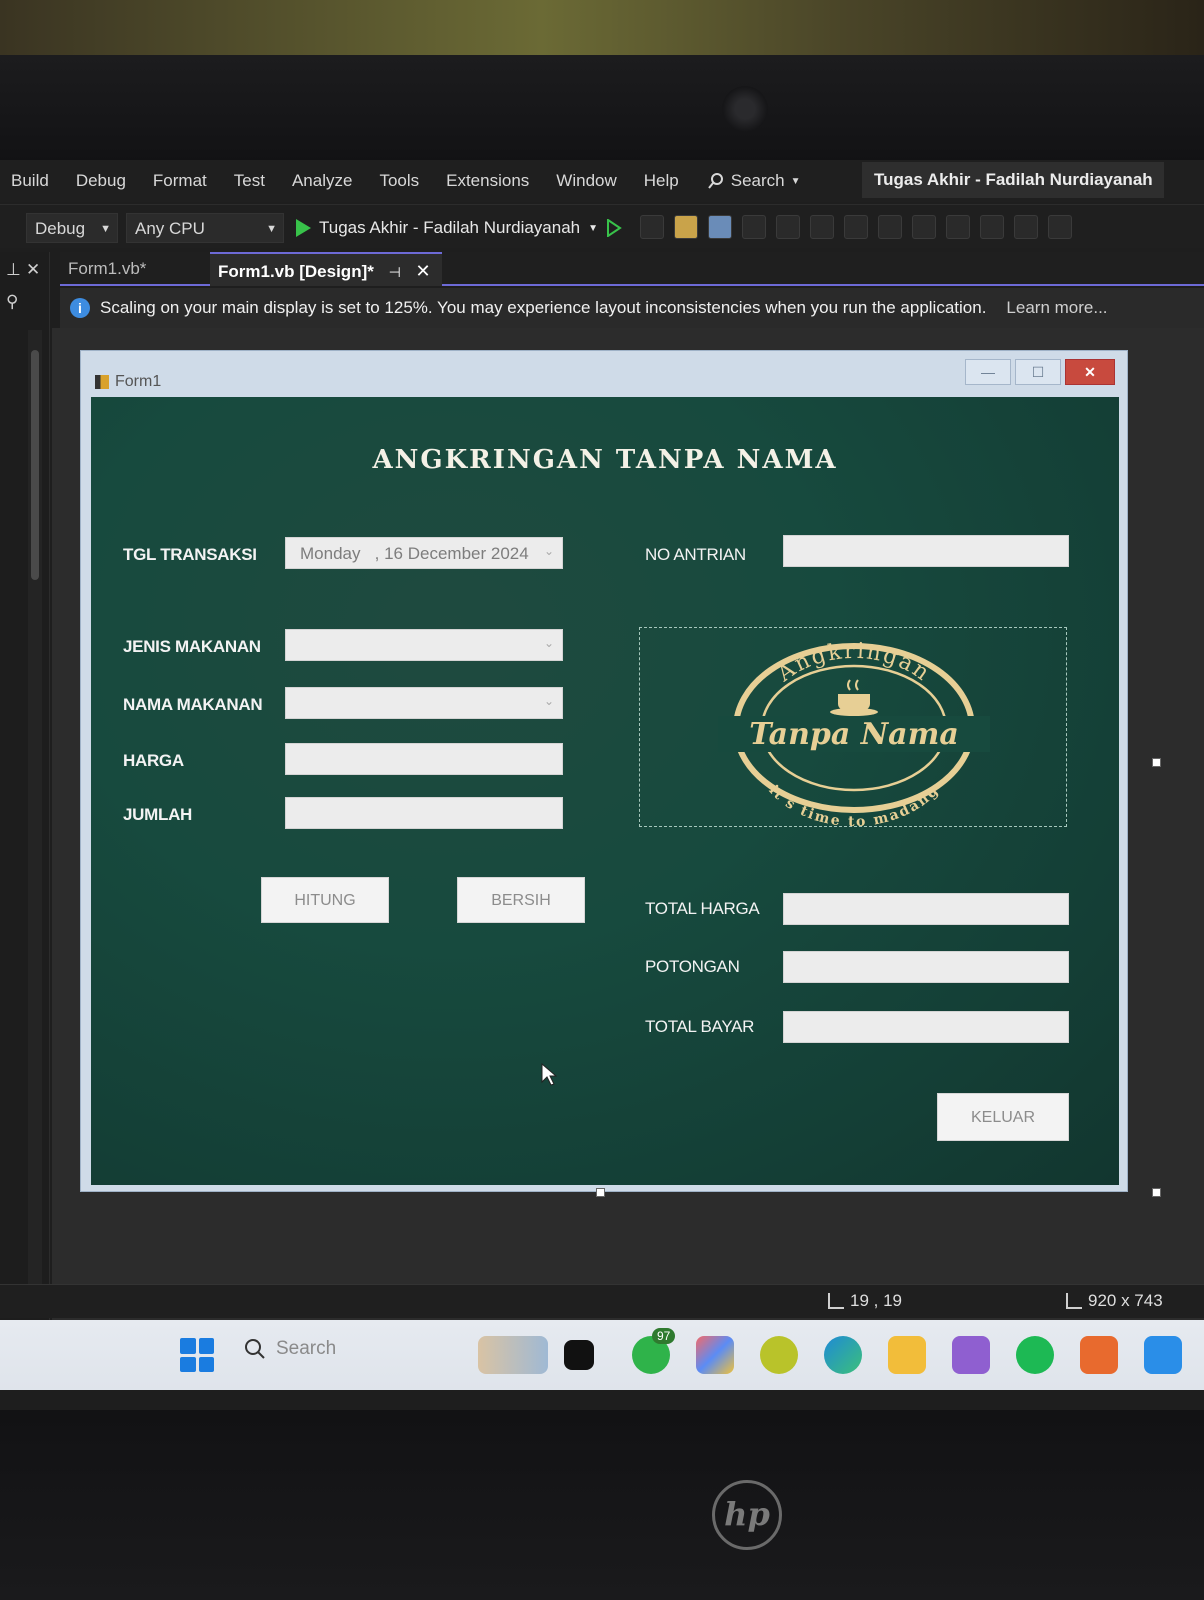 The image size is (1204, 1600). I want to click on status-position: 19 , 19, so click(865, 1301).